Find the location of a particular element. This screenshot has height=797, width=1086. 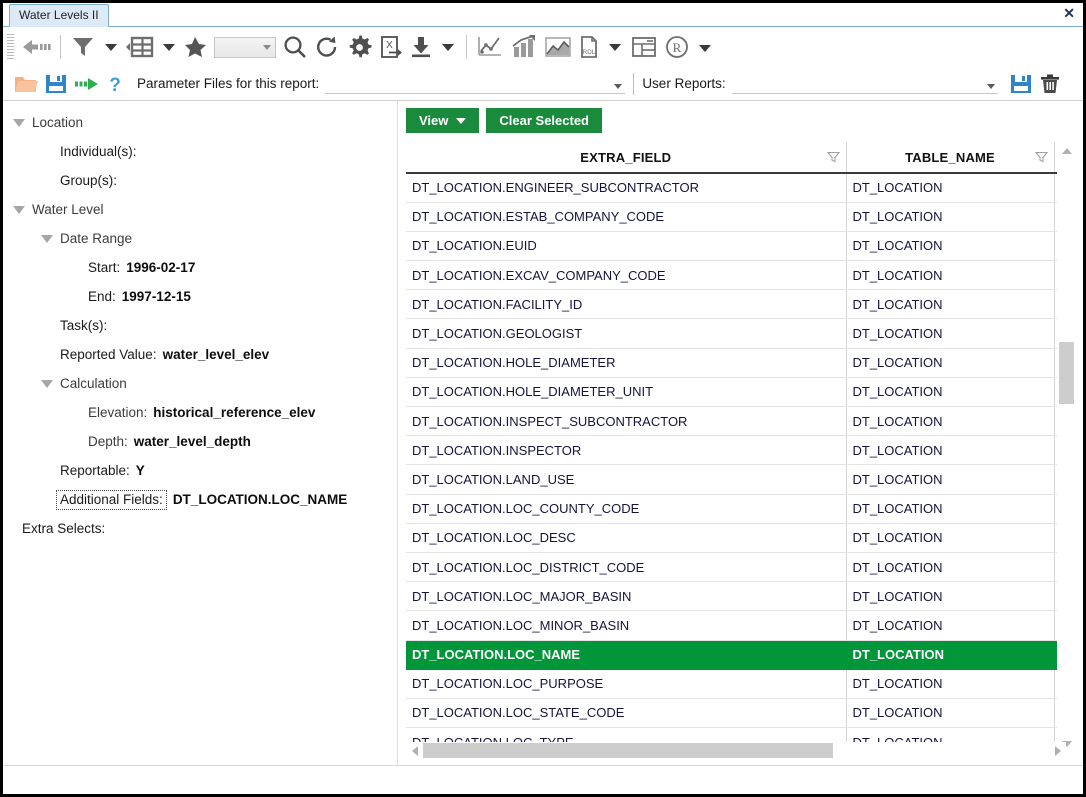

table-row: DT_LOCATION.LOC_DESCDT_LOCATIONL is located at coordinates (740, 538).